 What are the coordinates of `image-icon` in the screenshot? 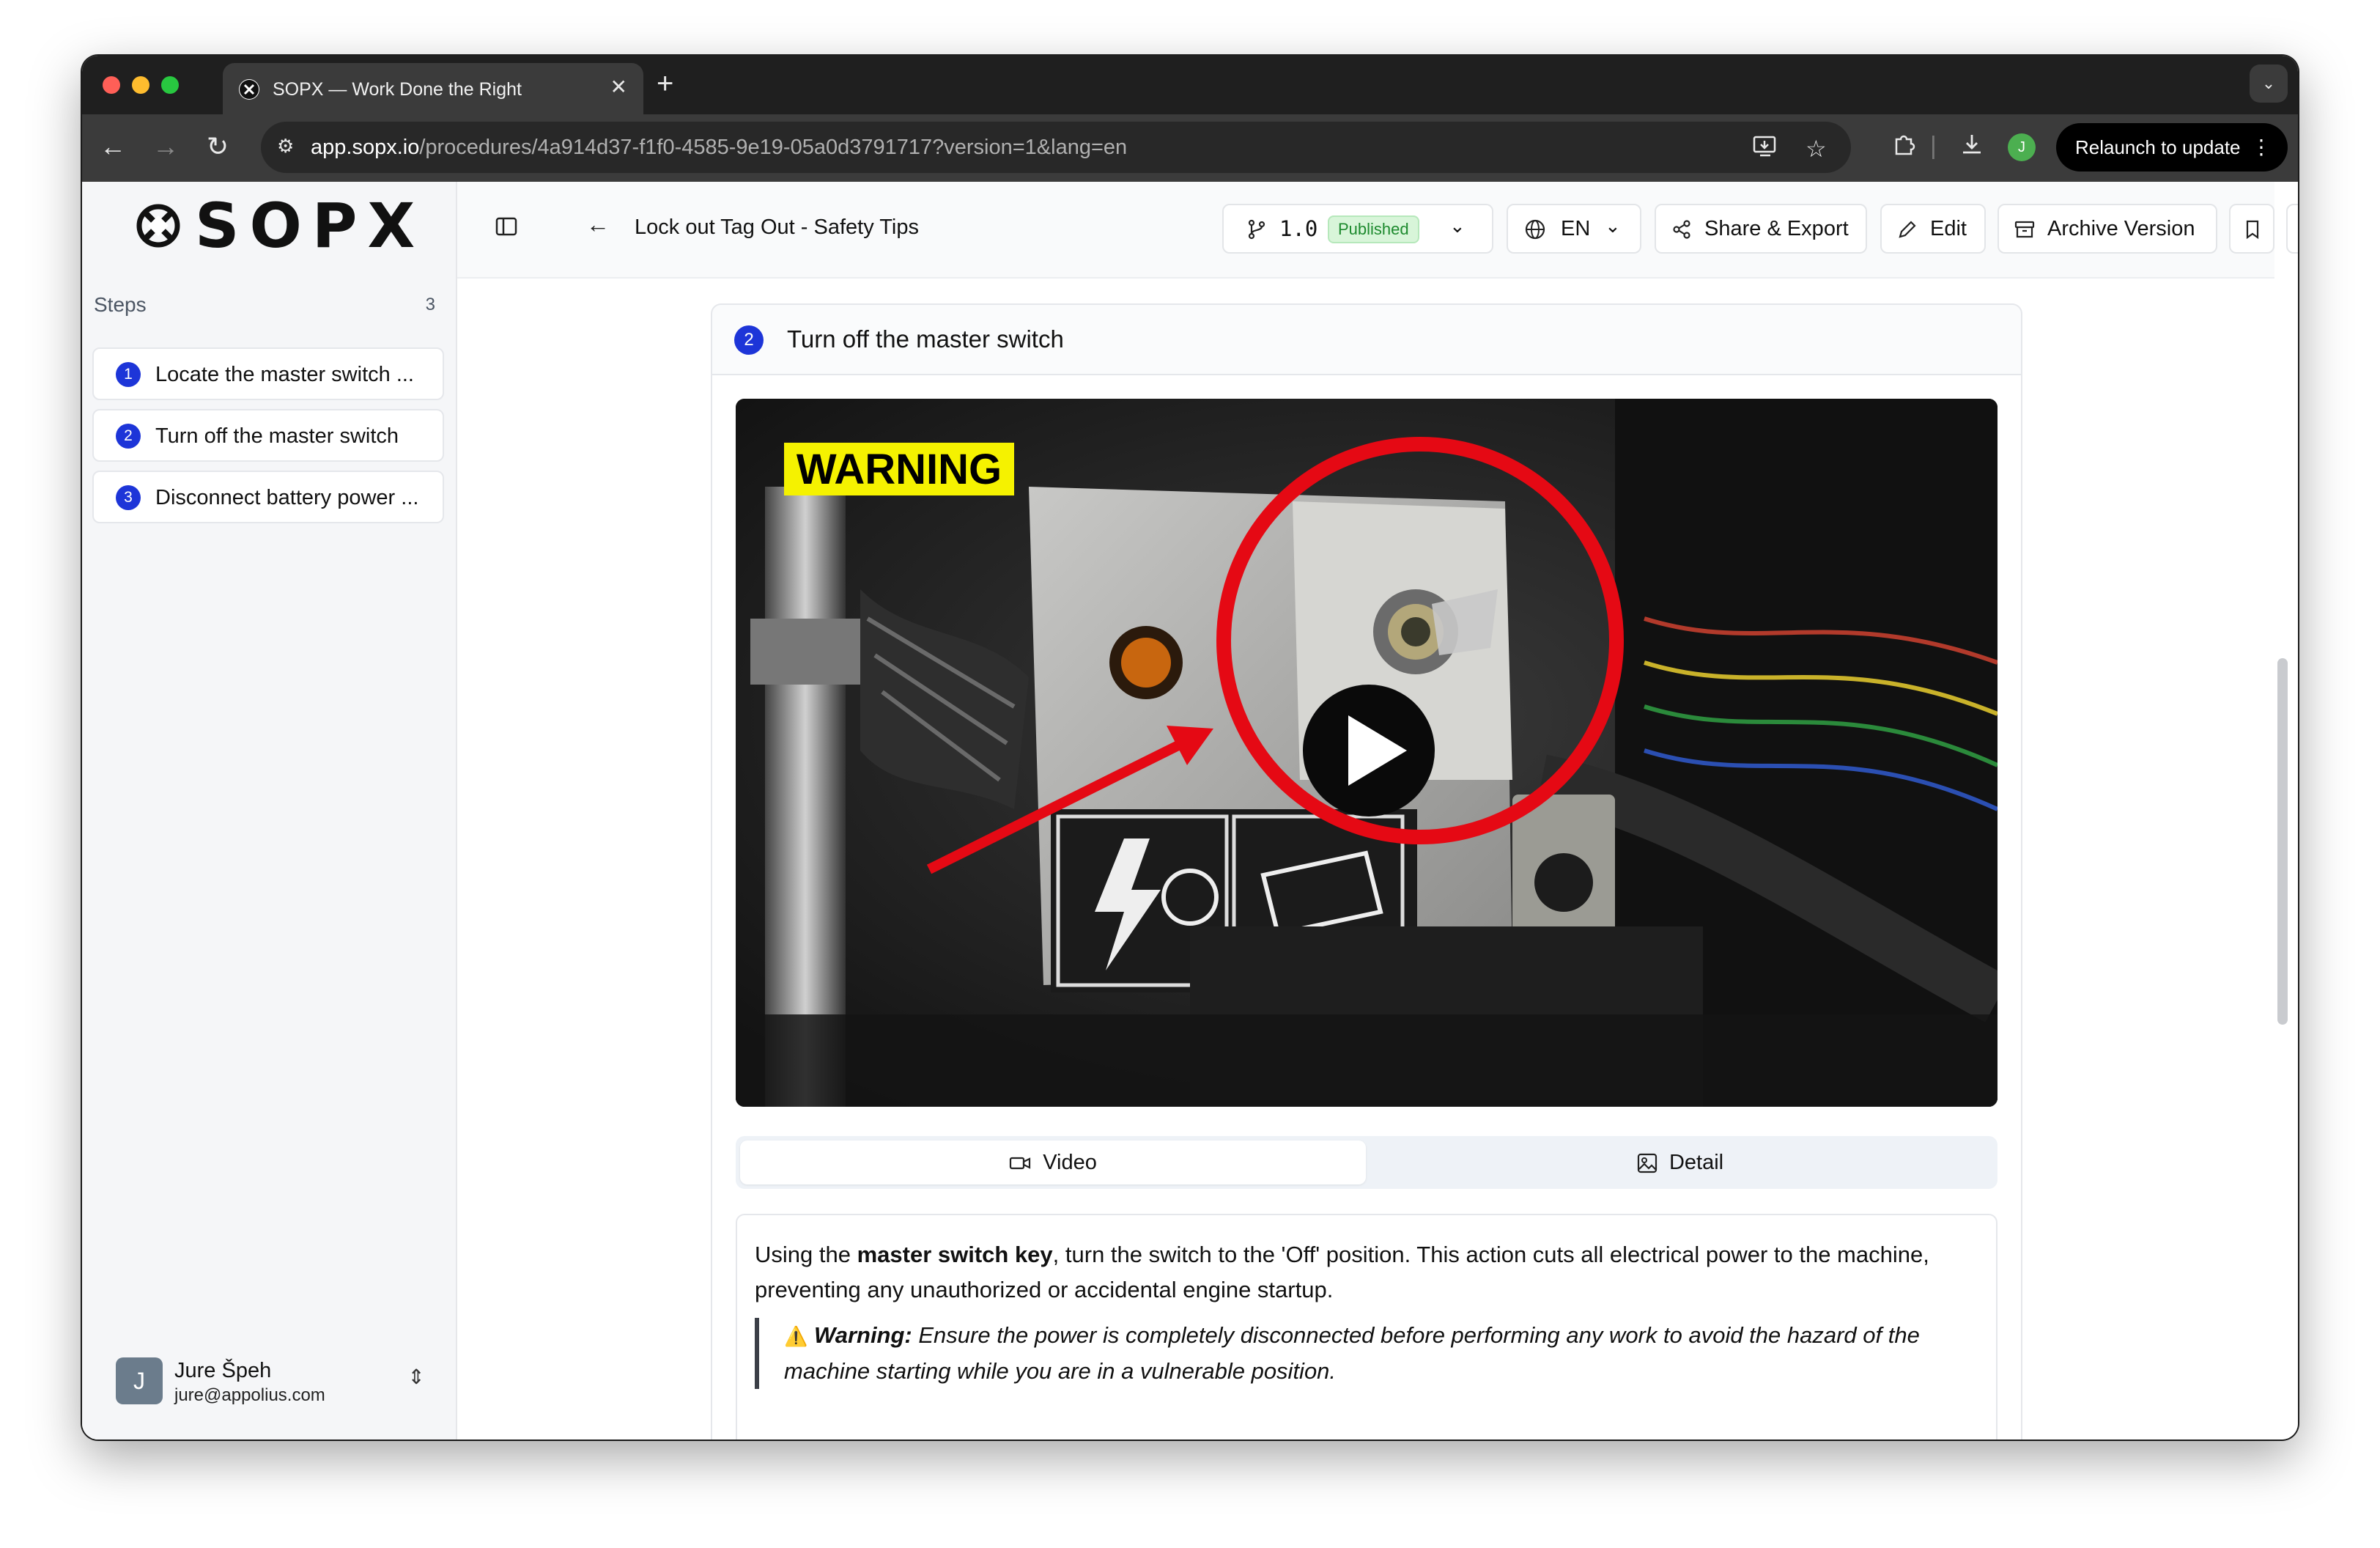 It's located at (1653, 1162).